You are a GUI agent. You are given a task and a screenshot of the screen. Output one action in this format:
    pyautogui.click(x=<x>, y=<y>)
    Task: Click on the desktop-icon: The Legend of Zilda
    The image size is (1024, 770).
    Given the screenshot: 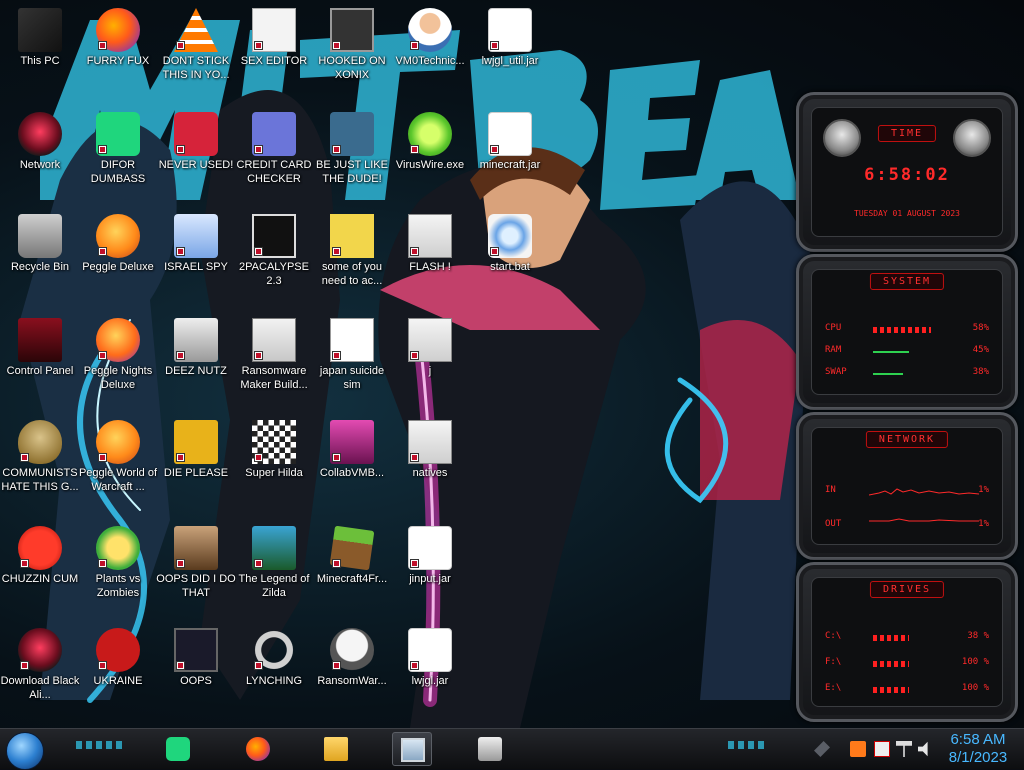 What is the action you would take?
    pyautogui.click(x=274, y=560)
    